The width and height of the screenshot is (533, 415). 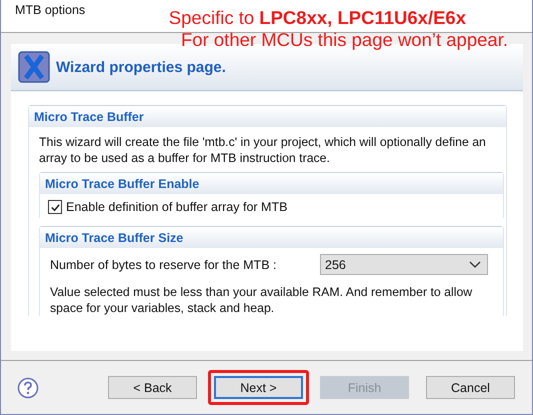 What do you see at coordinates (152, 387) in the screenshot?
I see `dialog-button: < Back` at bounding box center [152, 387].